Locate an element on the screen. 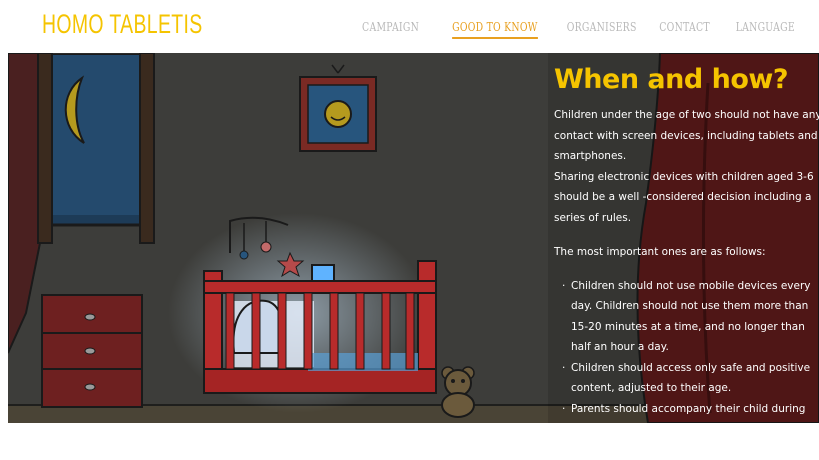 This screenshot has height=460, width=819. section-title: When and how? is located at coordinates (686, 79).